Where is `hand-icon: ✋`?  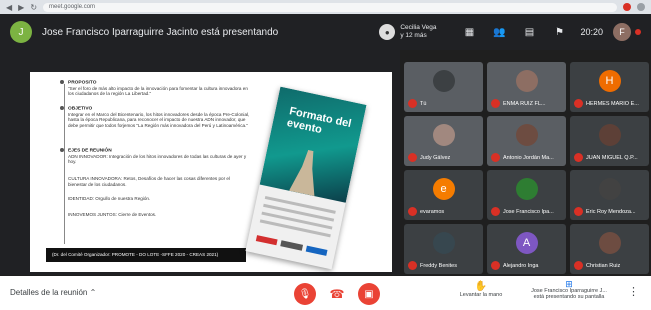 hand-icon: ✋ is located at coordinates (481, 286).